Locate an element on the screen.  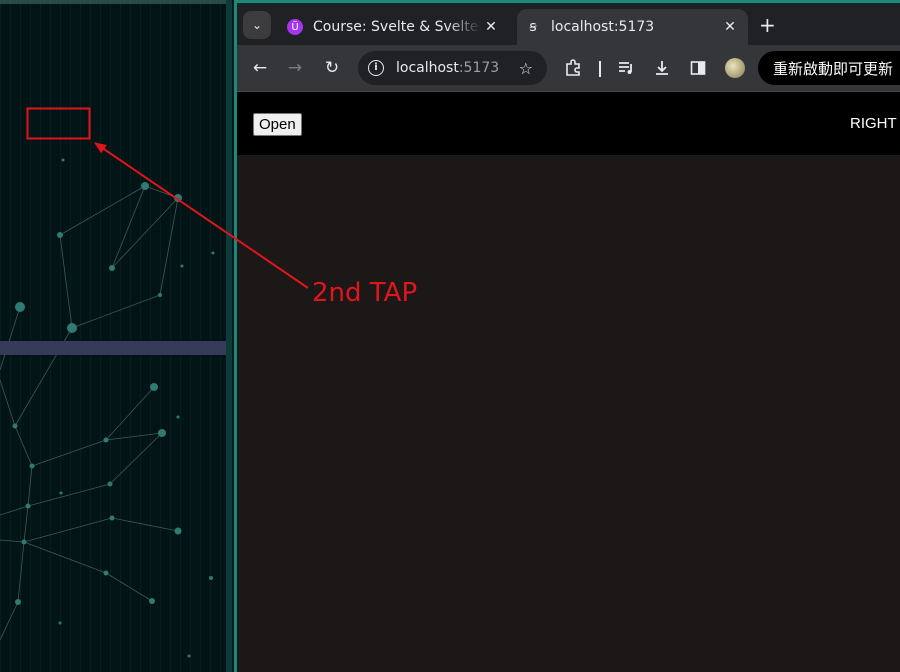
open-button: Open is located at coordinates (277, 124).